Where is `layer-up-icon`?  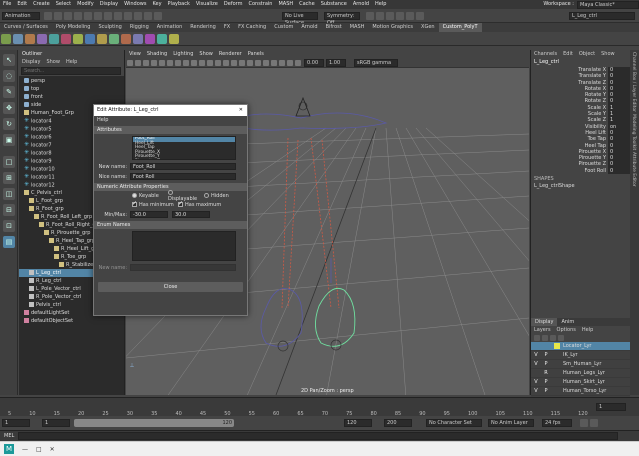 layer-up-icon is located at coordinates (537, 338).